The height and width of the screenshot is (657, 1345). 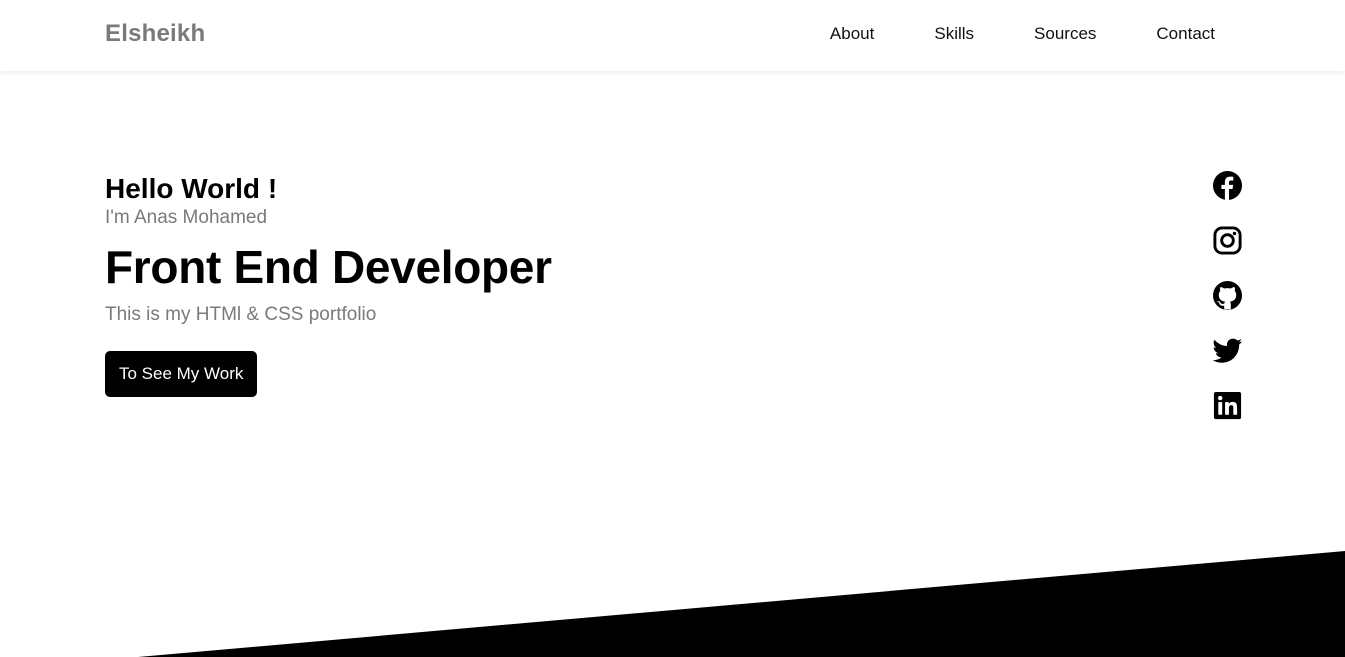 I want to click on instagram-icon, so click(x=1227, y=240).